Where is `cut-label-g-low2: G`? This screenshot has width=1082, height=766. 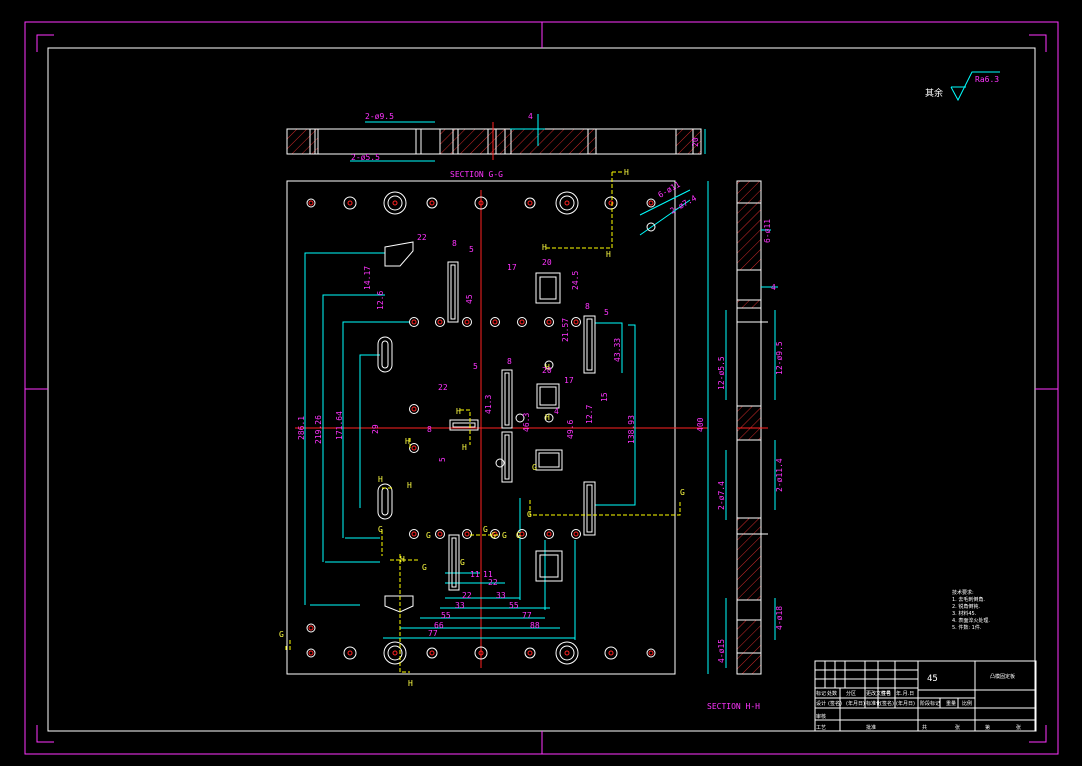 cut-label-g-low2: G is located at coordinates (428, 535).